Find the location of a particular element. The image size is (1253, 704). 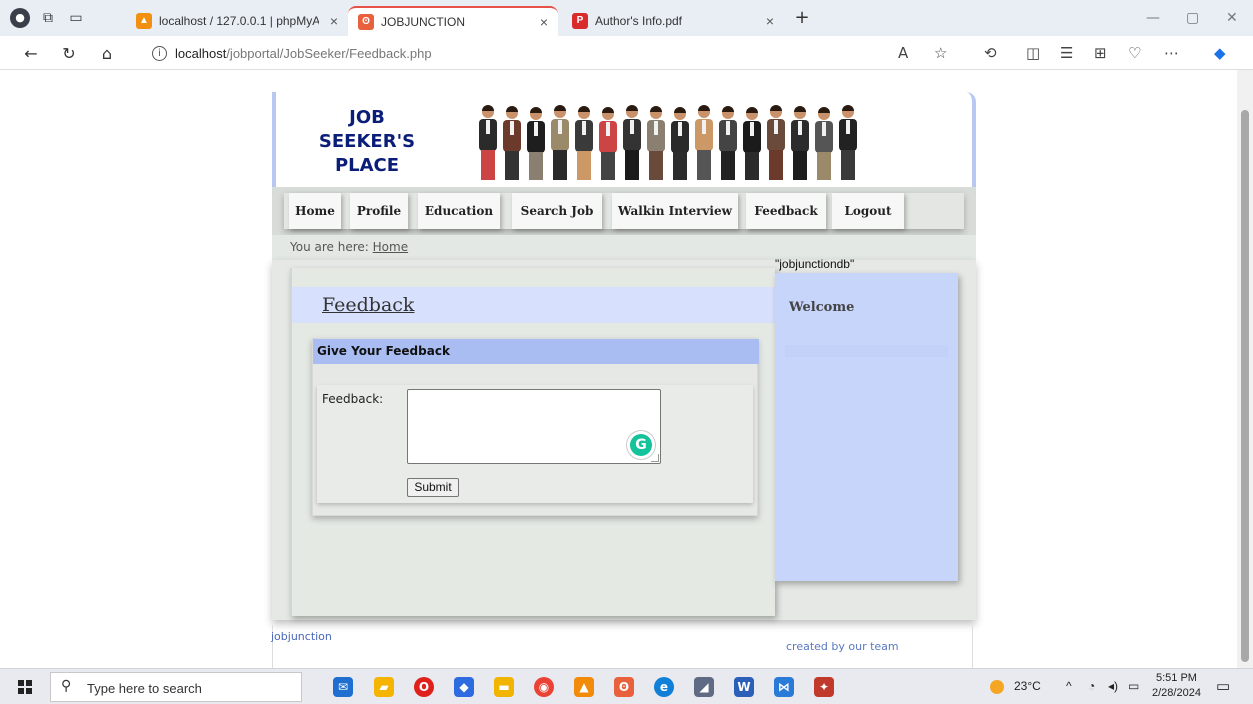

vlc-icon: ▲ is located at coordinates (584, 687).